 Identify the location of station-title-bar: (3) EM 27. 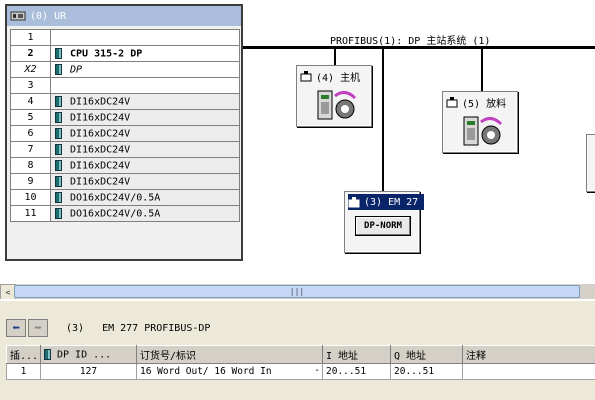
(386, 202).